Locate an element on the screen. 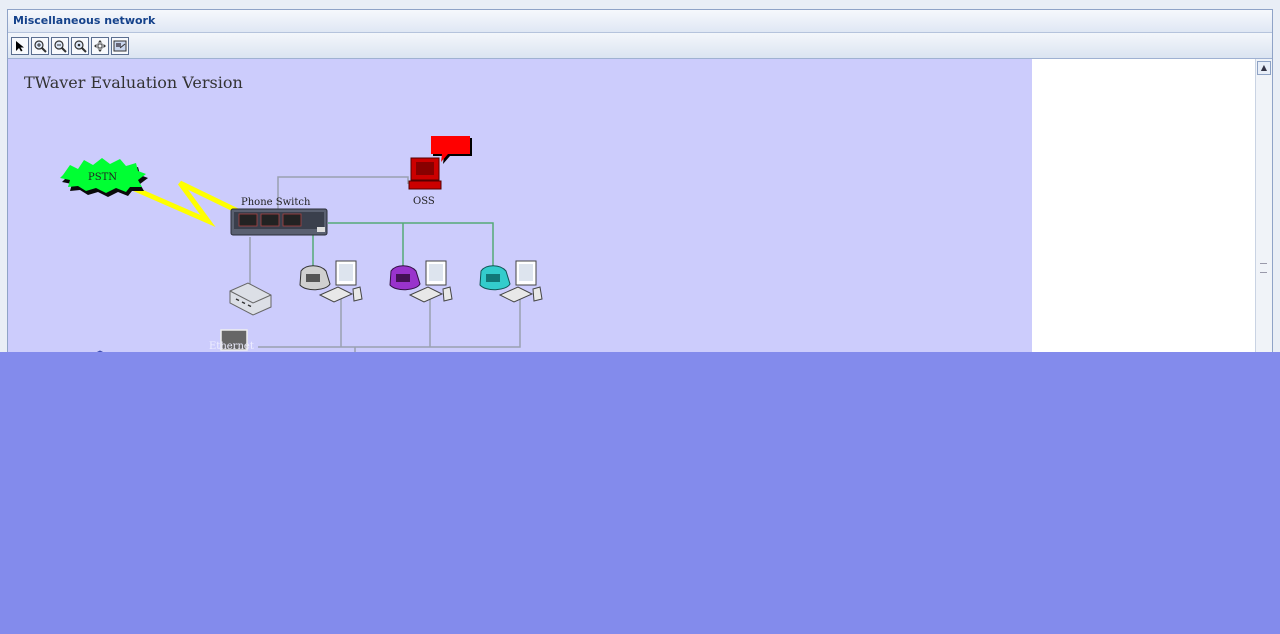  window-title: Miscellaneous network is located at coordinates (640, 21).